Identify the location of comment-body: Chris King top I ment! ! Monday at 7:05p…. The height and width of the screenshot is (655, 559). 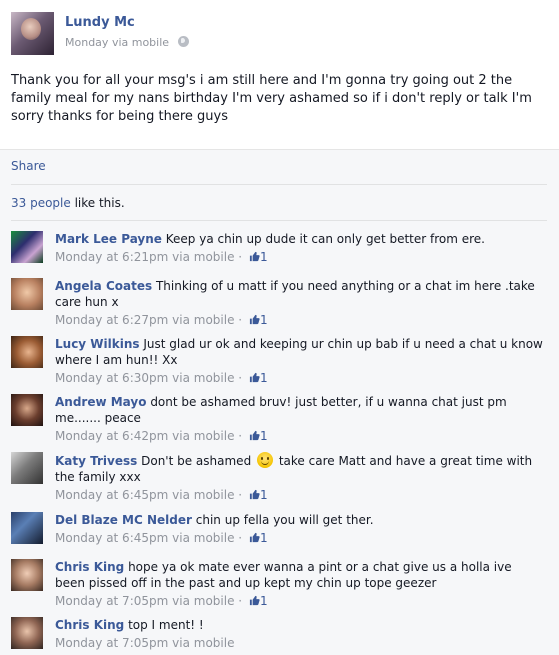
(300, 634).